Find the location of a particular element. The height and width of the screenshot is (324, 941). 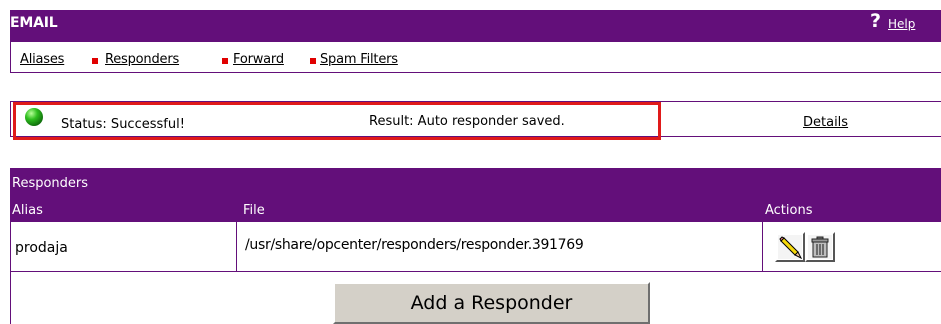

help-icon: ? is located at coordinates (875, 21).